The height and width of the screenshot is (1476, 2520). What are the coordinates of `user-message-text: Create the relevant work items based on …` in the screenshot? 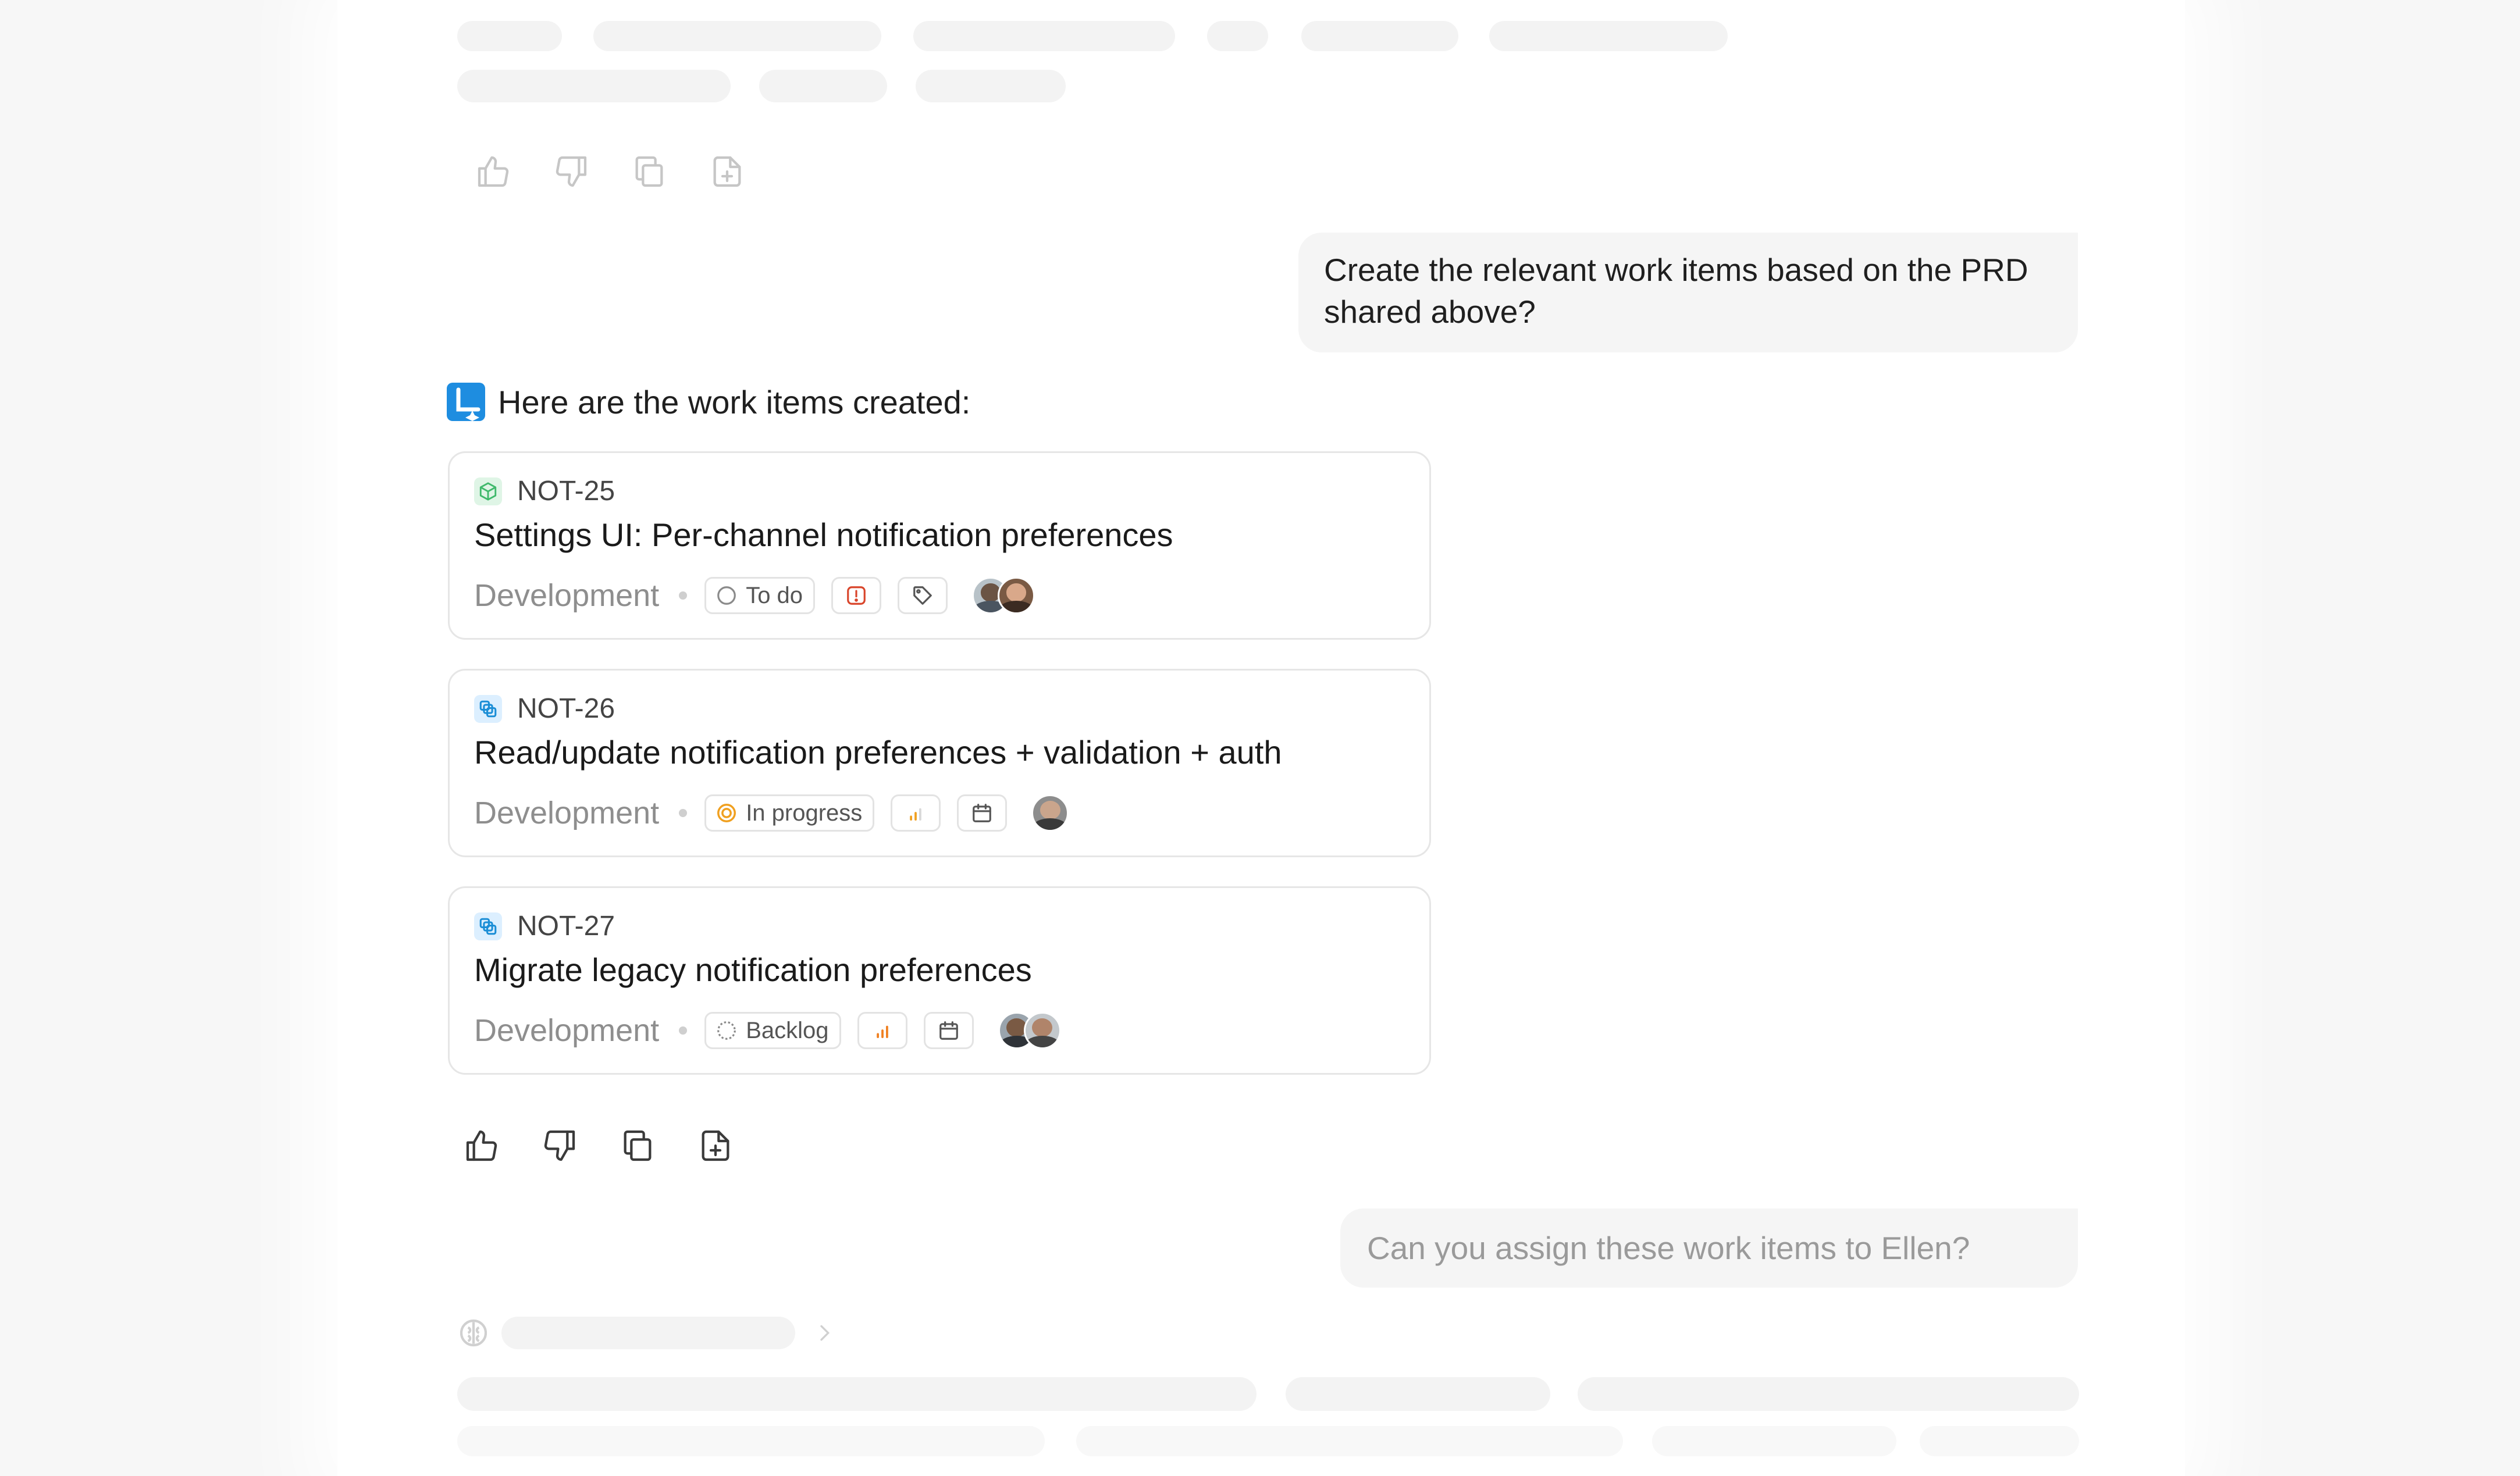 It's located at (1676, 291).